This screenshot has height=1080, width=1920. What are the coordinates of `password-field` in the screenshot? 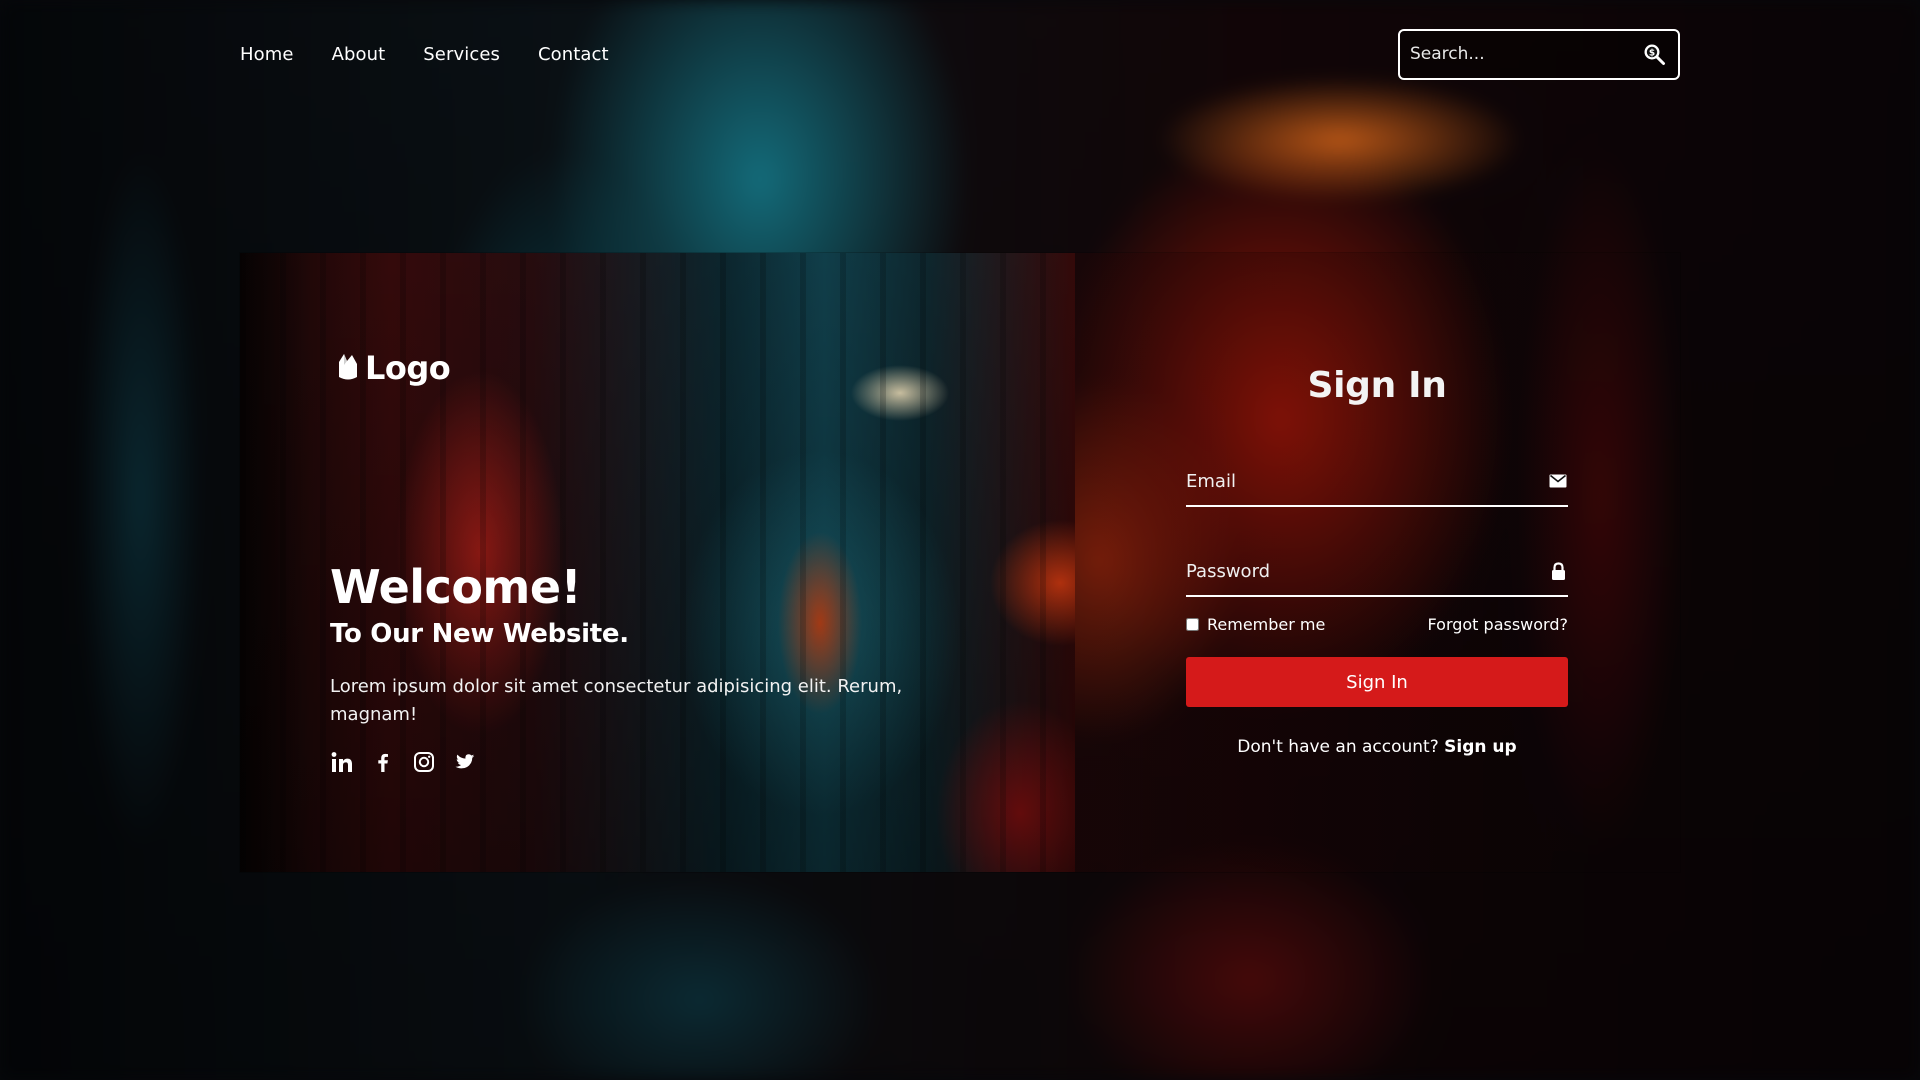 It's located at (1367, 571).